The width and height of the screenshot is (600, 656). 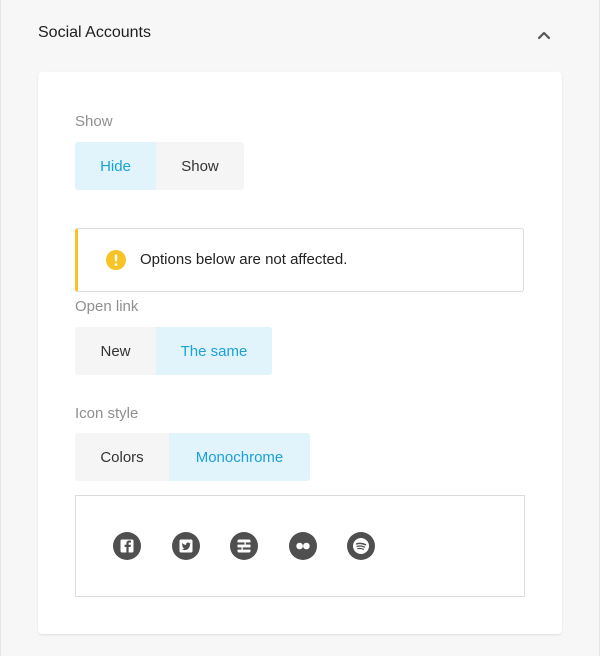 I want to click on spotify-icon, so click(x=361, y=546).